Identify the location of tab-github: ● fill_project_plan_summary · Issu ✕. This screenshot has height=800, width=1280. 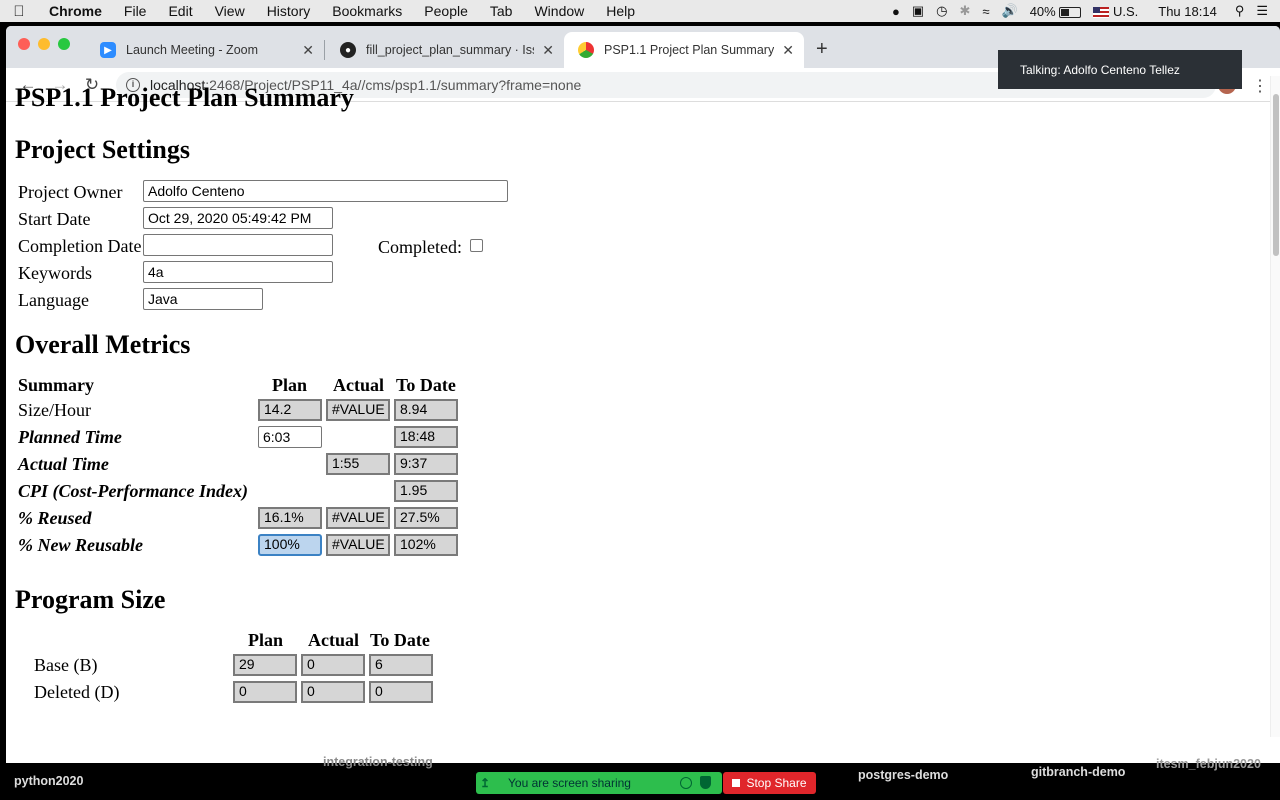
(445, 50).